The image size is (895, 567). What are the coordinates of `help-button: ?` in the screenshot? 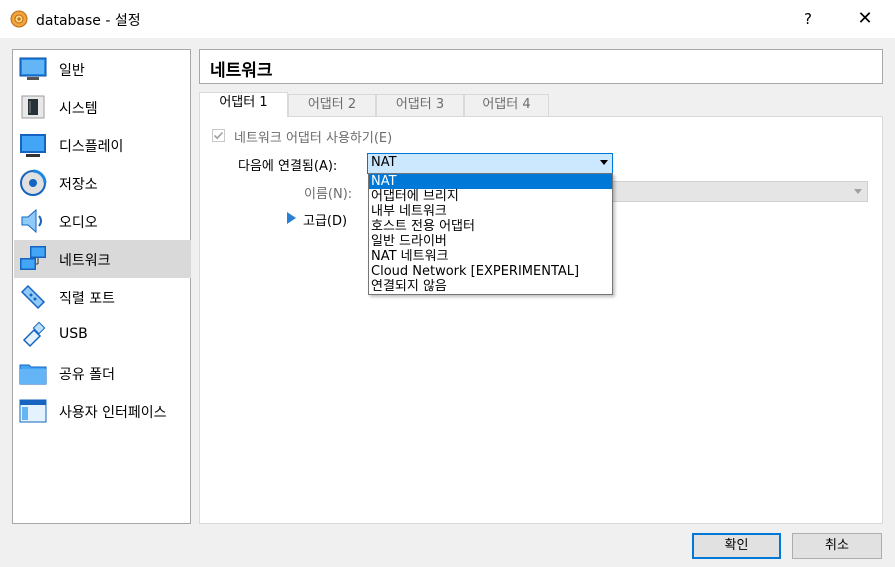 It's located at (808, 19).